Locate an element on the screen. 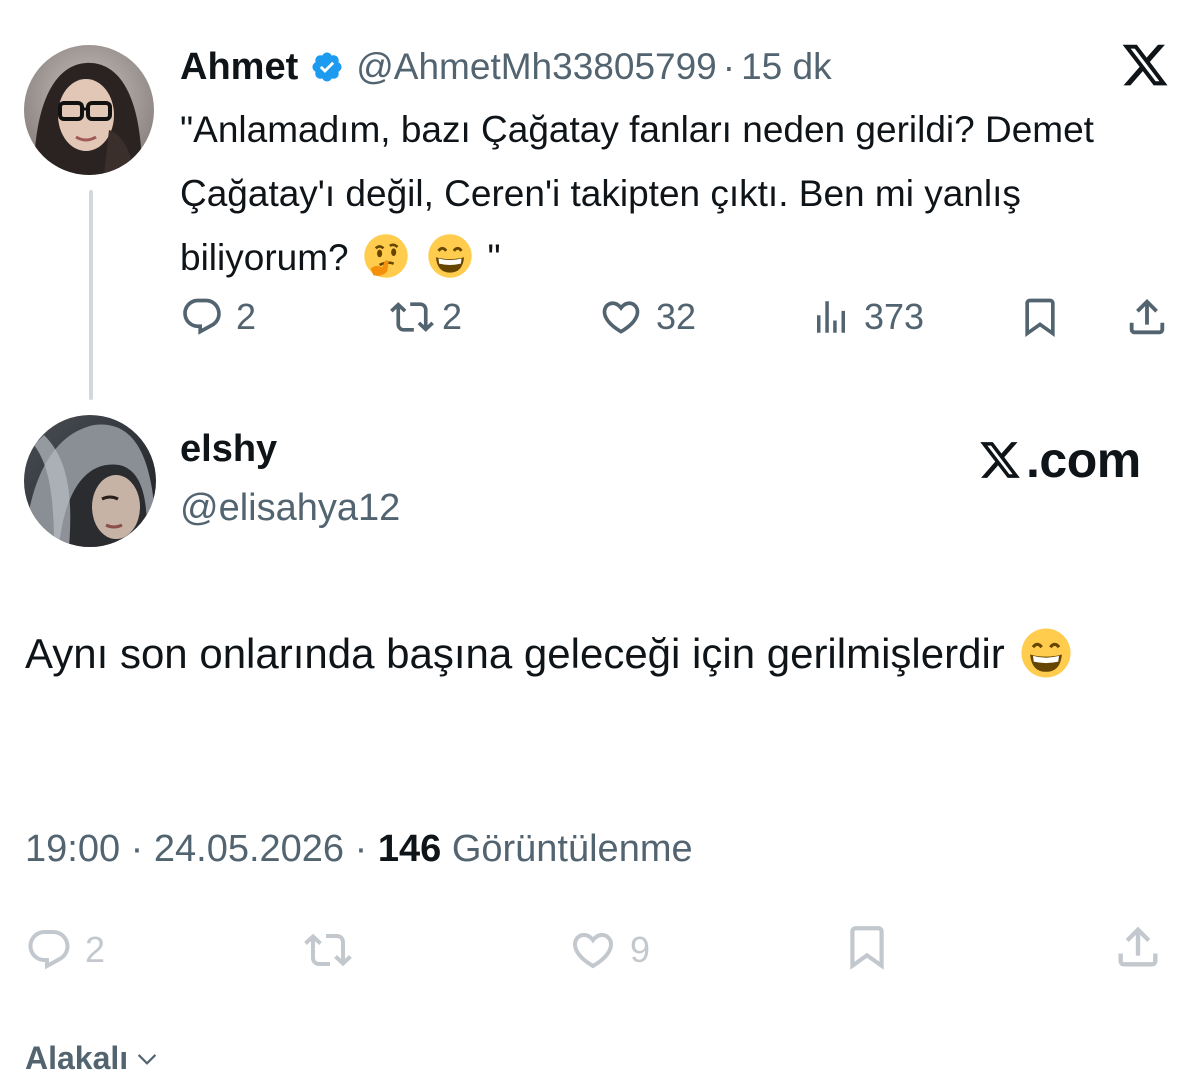  parent-share-button is located at coordinates (1147, 317).